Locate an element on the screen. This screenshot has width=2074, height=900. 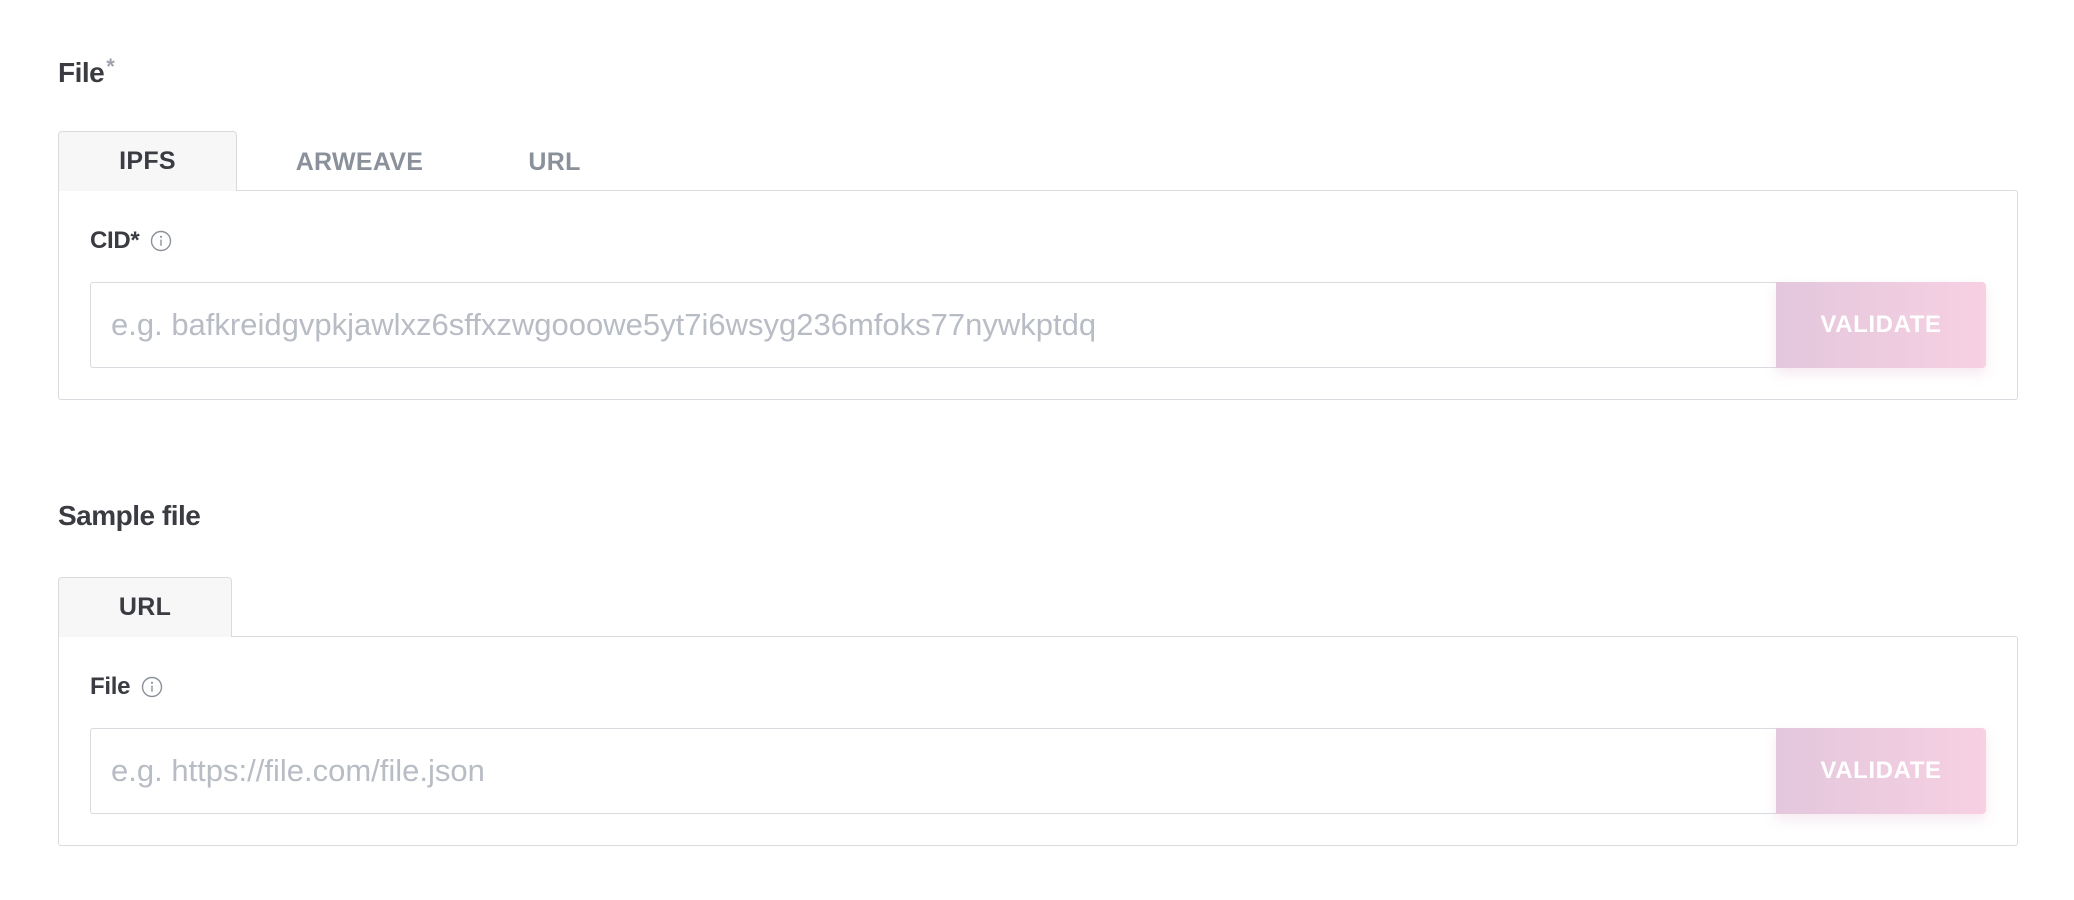
sample-file-url-input is located at coordinates (933, 771).